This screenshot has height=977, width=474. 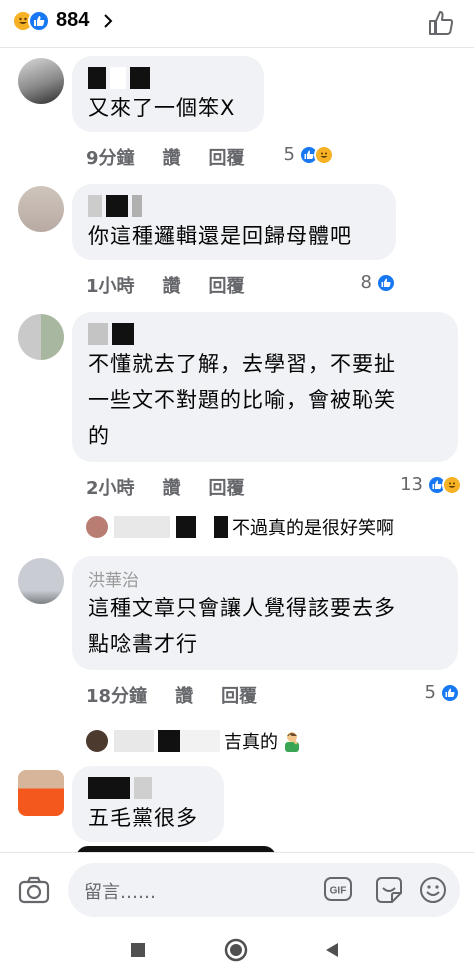 What do you see at coordinates (251, 742) in the screenshot?
I see `reply-text: 吉真的` at bounding box center [251, 742].